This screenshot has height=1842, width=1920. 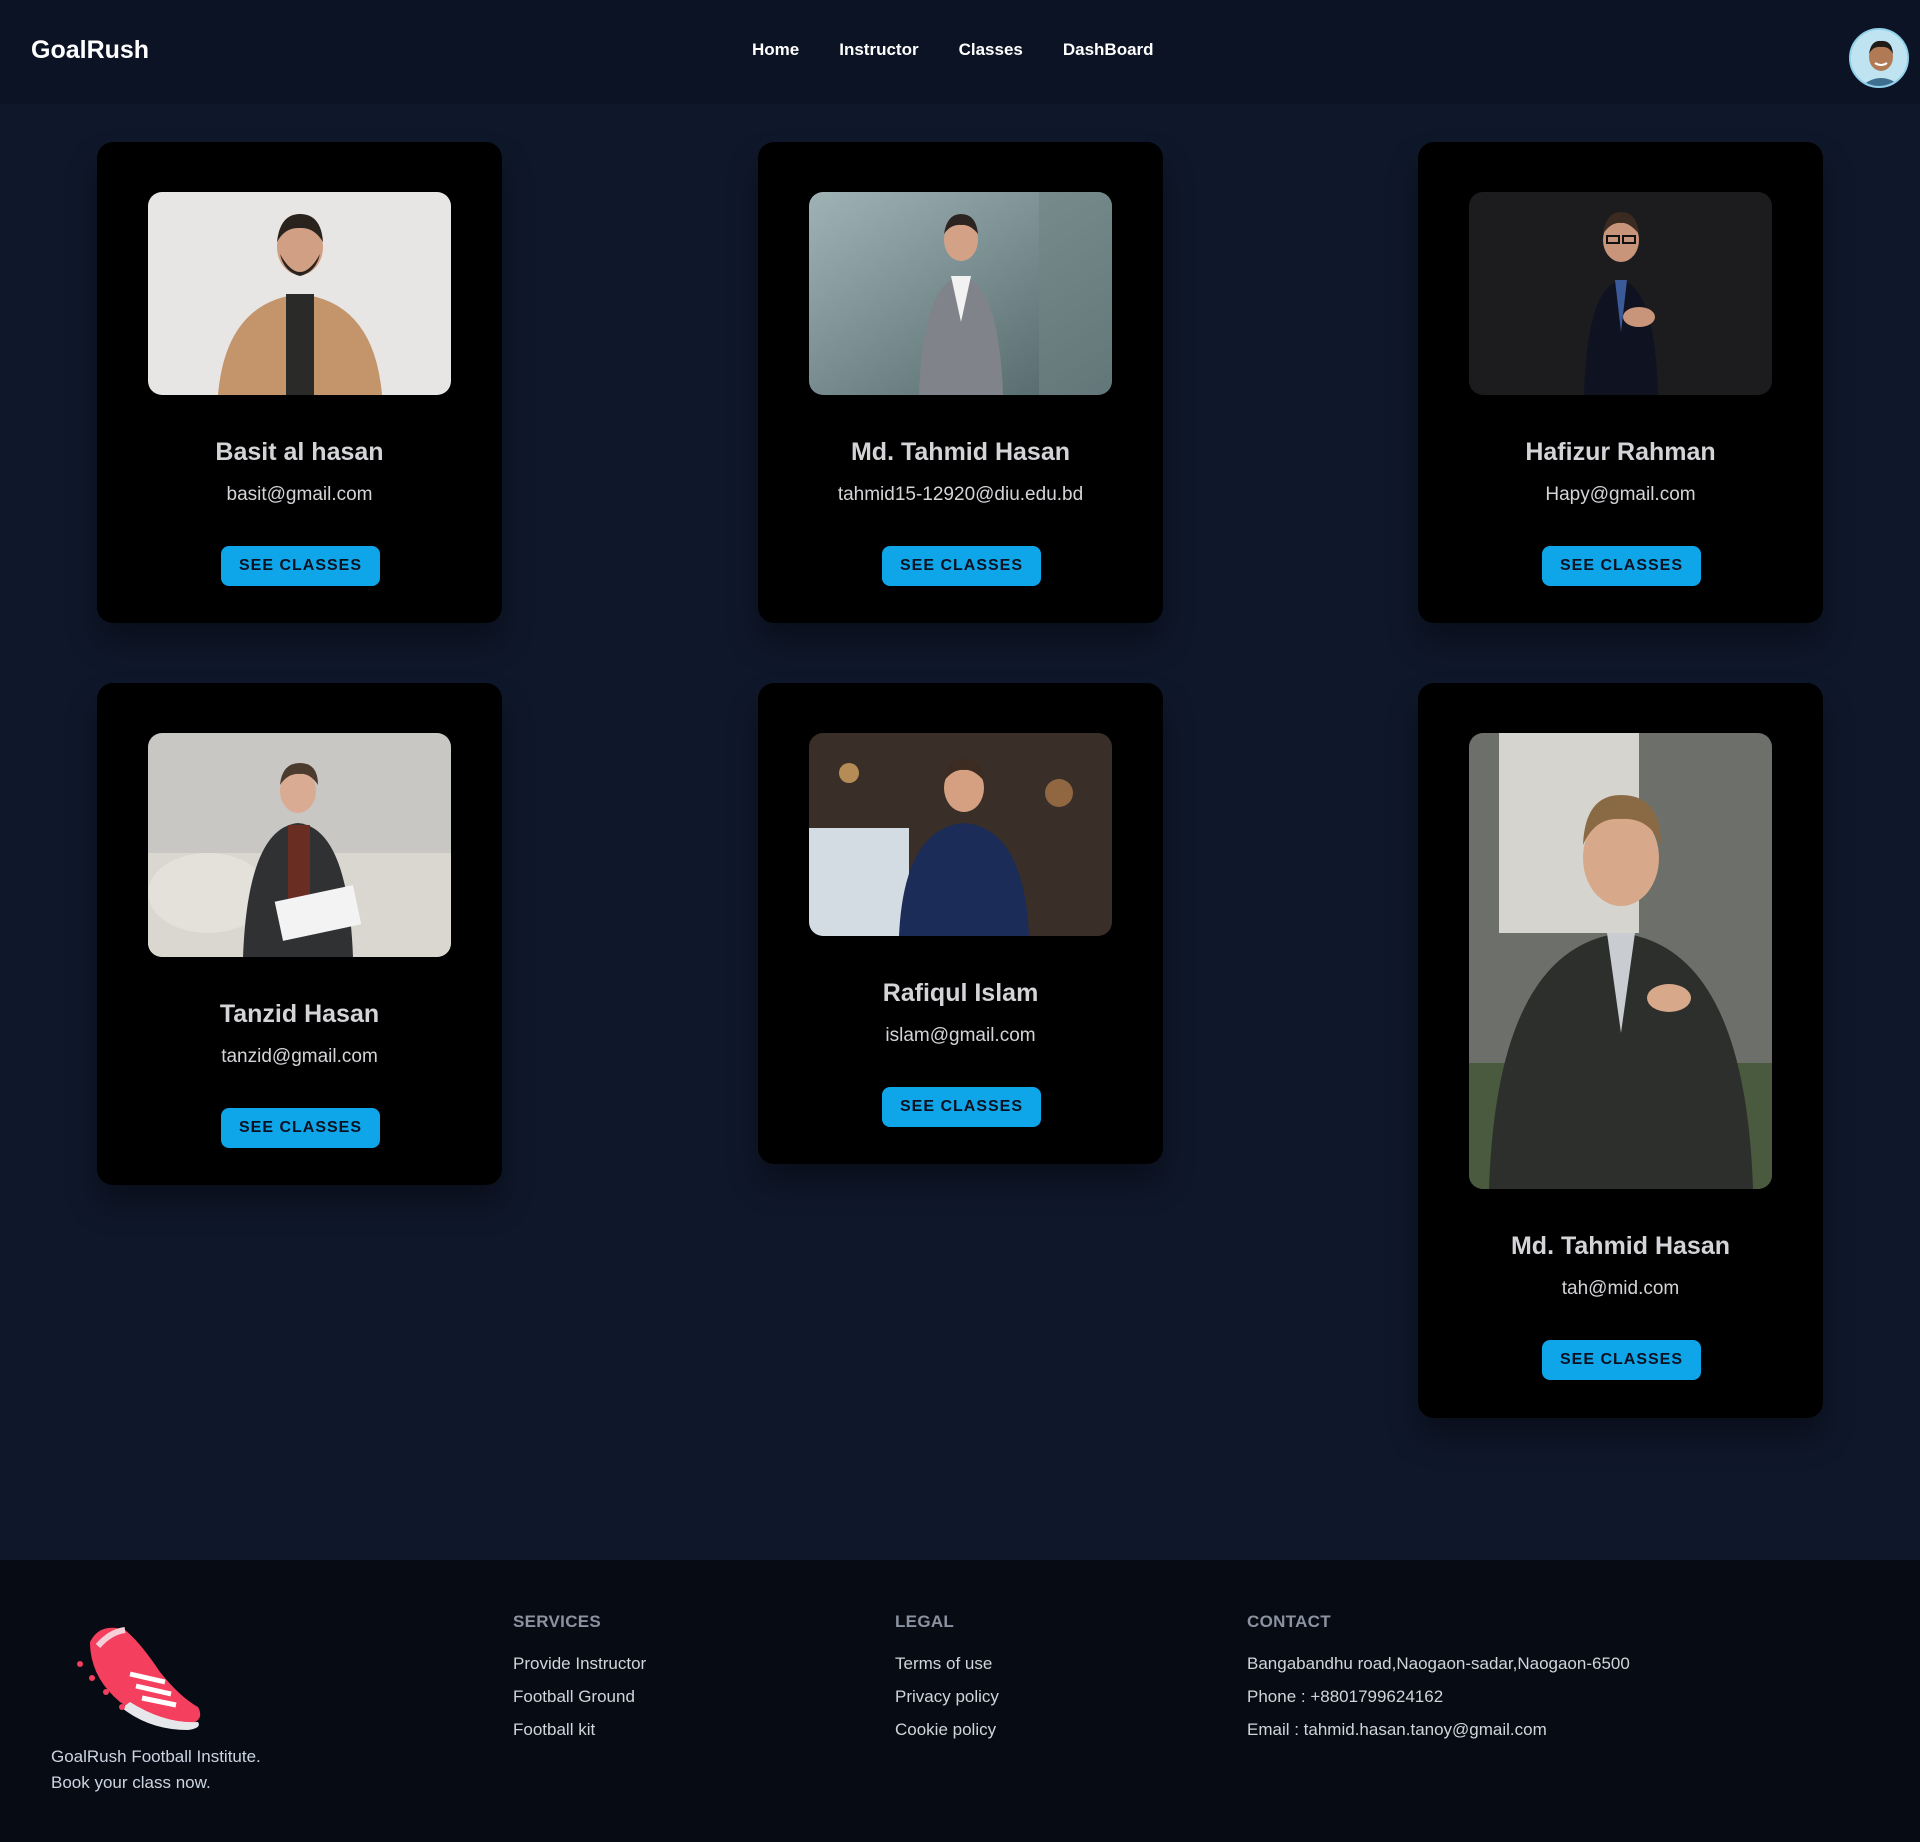 I want to click on football-boot-icon, so click(x=140, y=1672).